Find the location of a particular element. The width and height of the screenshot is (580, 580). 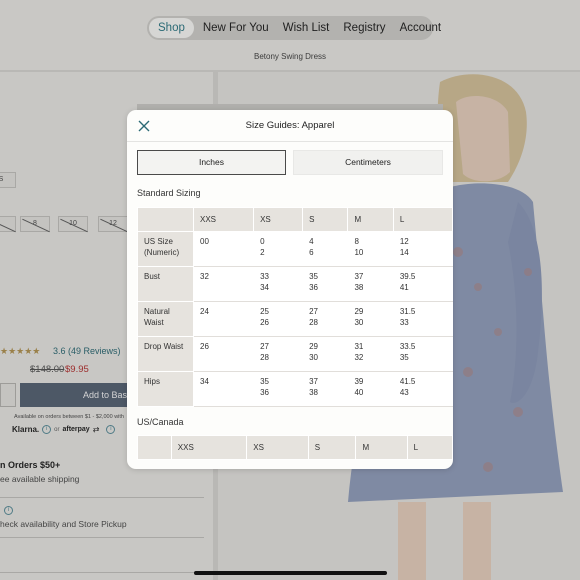

table-cell: 25 26 is located at coordinates (278, 319).